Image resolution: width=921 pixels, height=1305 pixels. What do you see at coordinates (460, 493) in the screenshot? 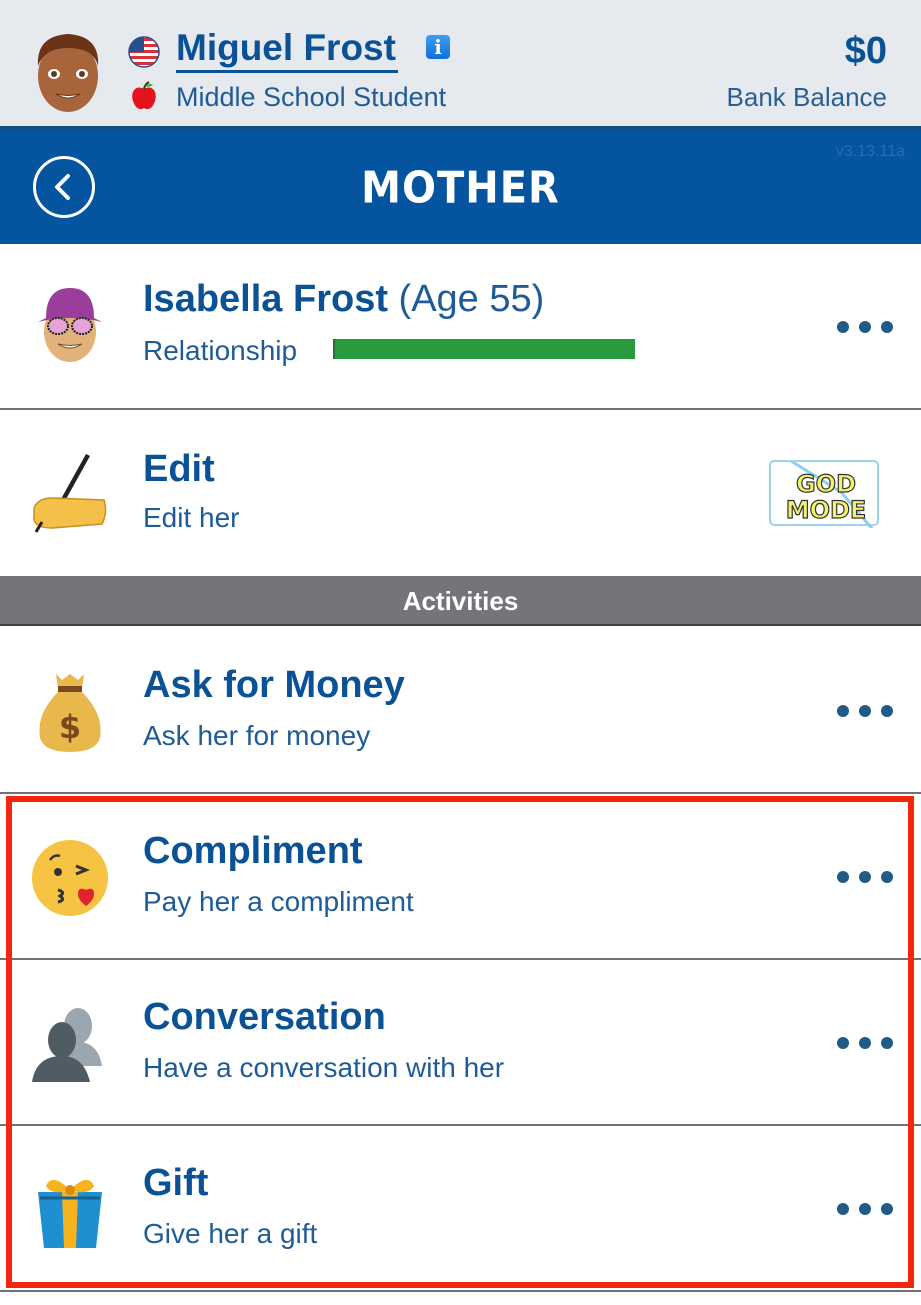
I see `edit-row: Edit Edit her GOD MODE` at bounding box center [460, 493].